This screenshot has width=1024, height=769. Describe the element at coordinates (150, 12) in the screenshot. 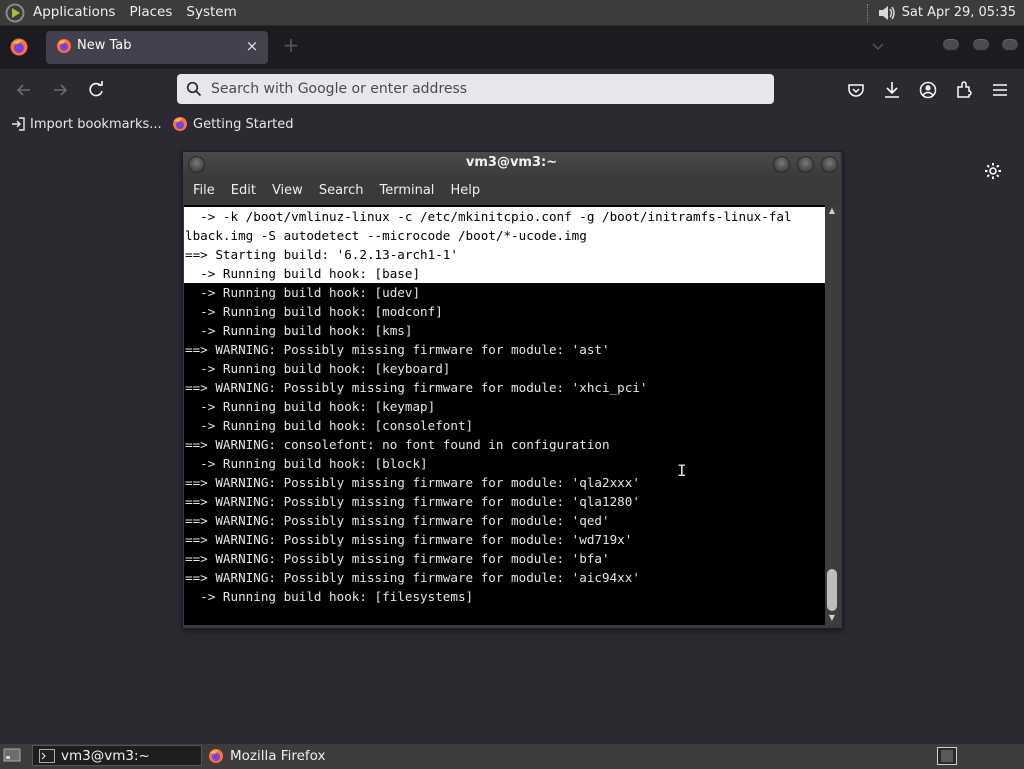

I see `menu-places: Places` at that location.